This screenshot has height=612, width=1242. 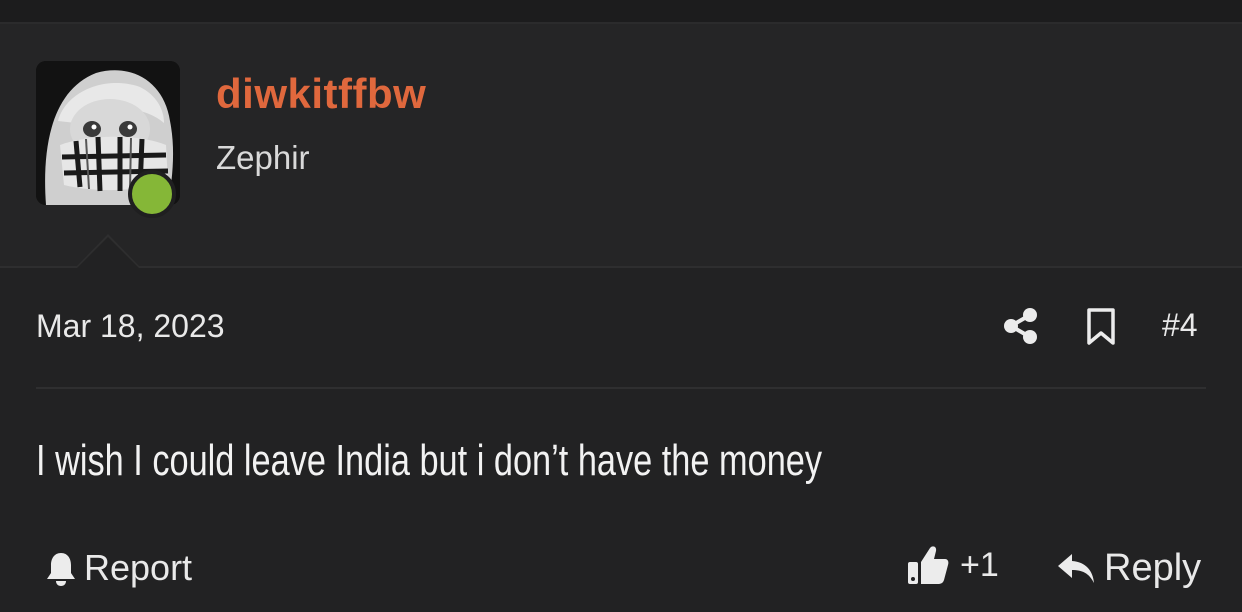 I want to click on report-button: Report, so click(x=118, y=568).